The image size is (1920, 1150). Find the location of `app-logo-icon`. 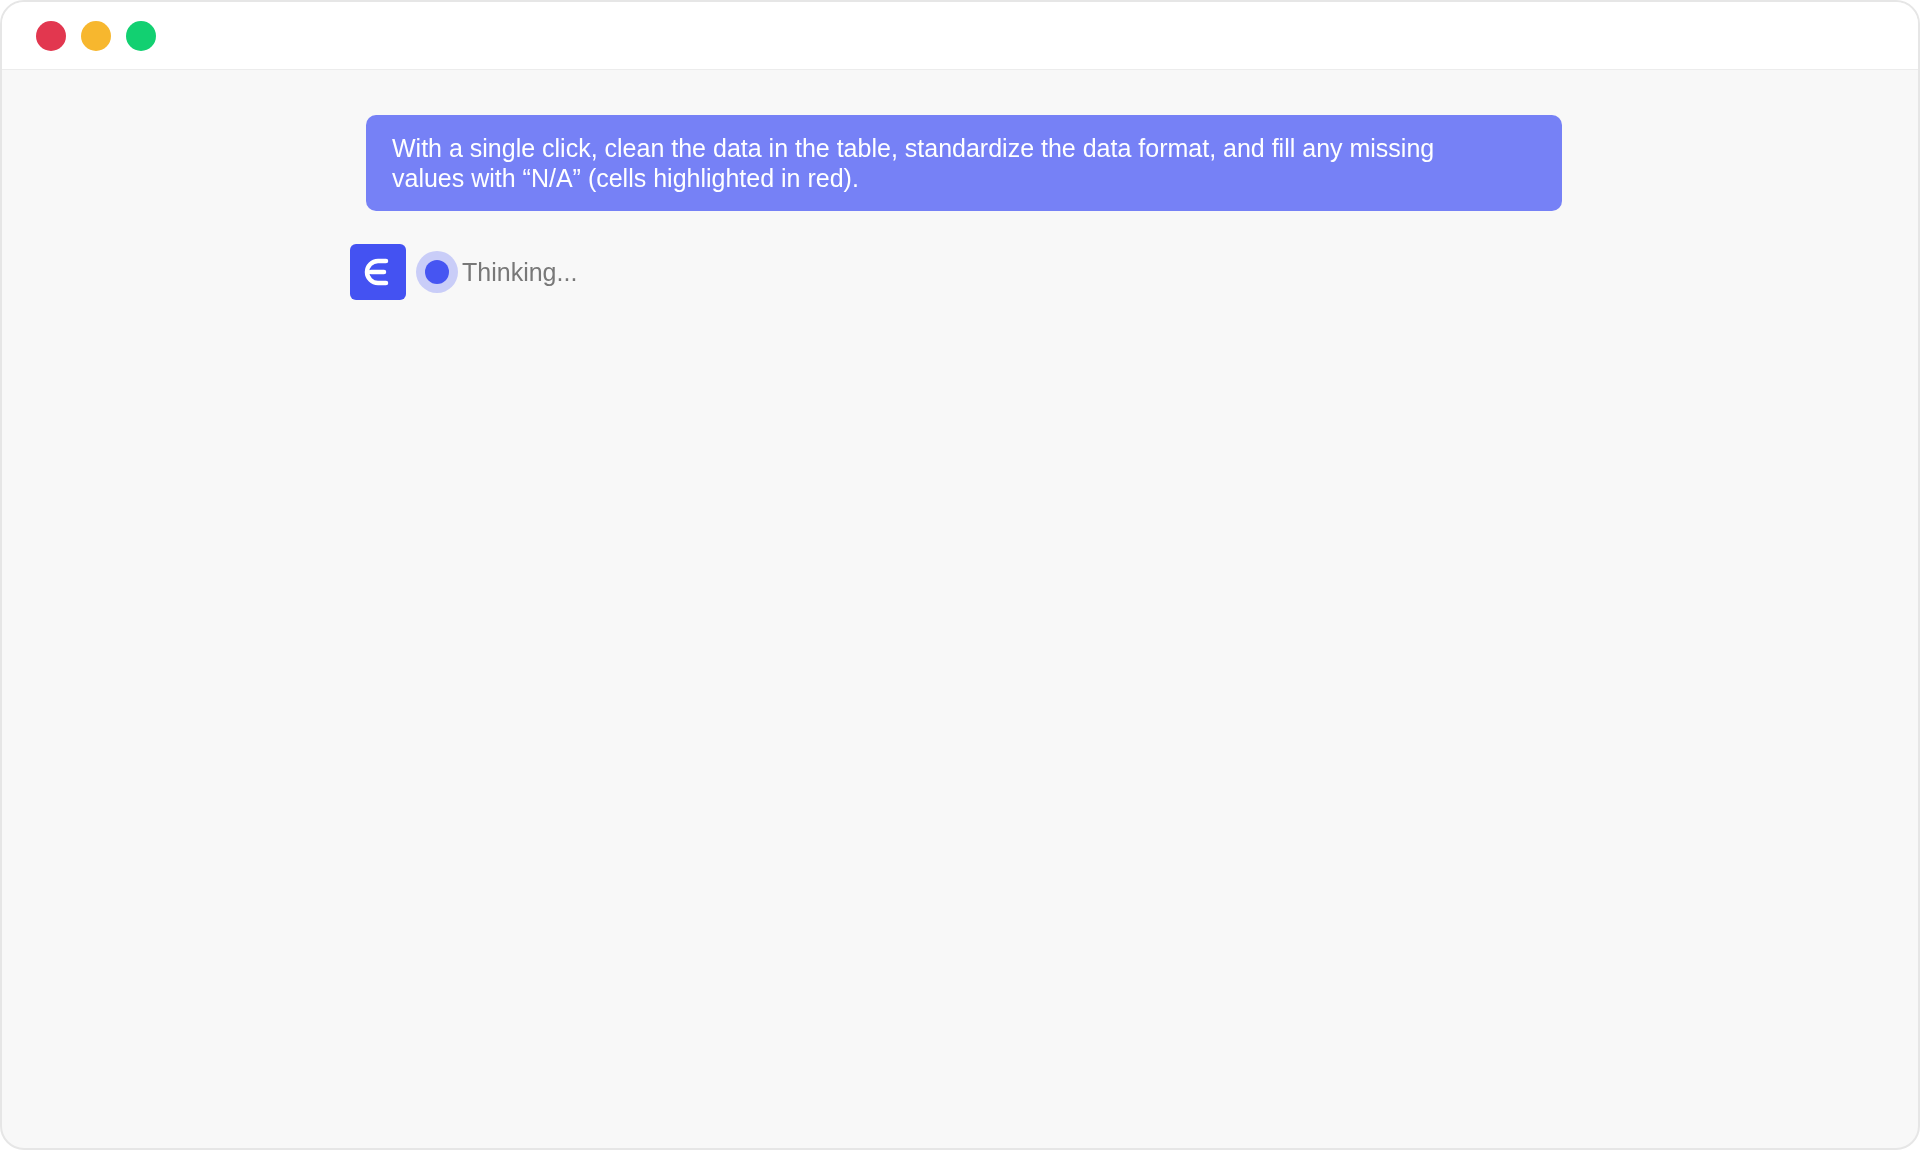

app-logo-icon is located at coordinates (378, 272).